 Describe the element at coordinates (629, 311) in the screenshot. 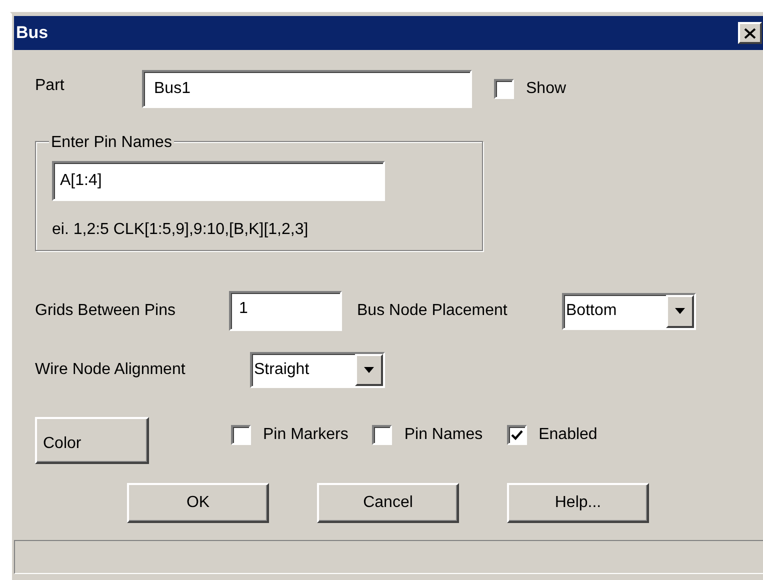

I see `dropdown: Bottom` at that location.